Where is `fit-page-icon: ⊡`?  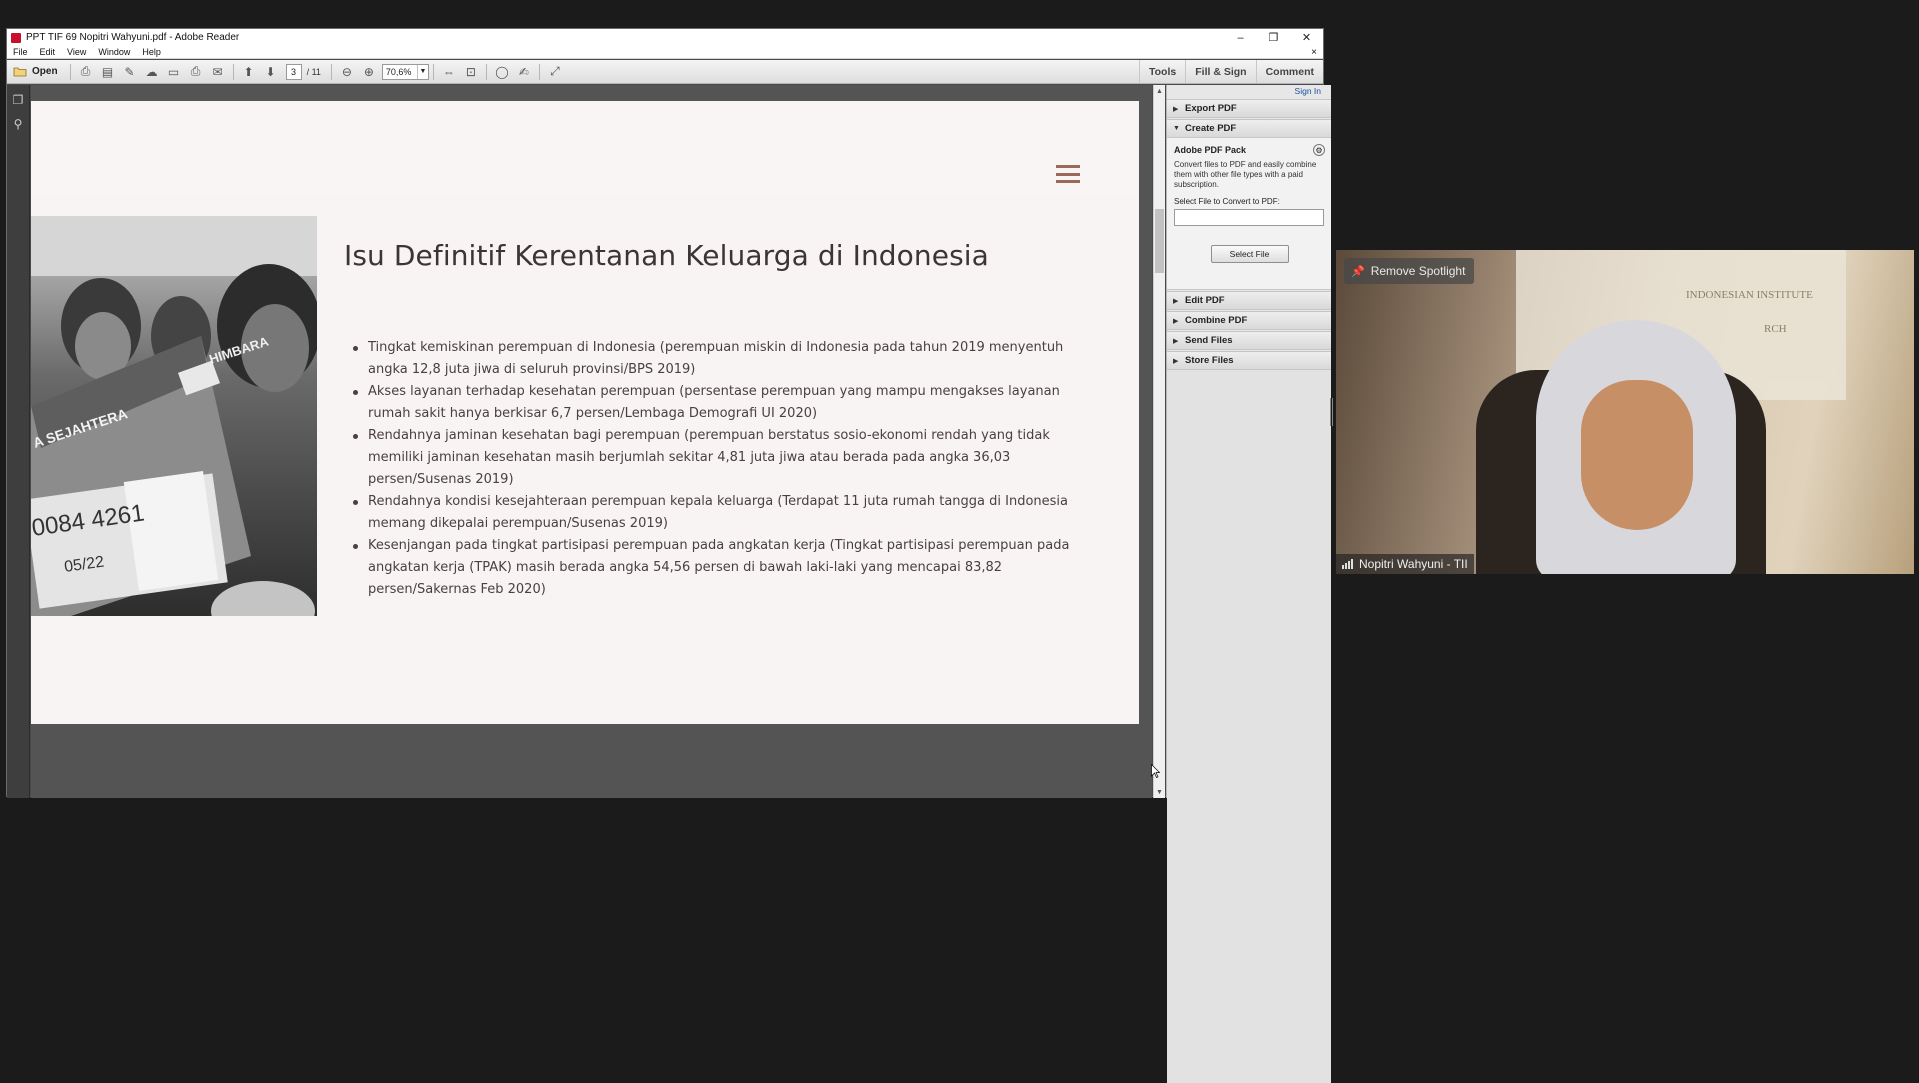
fit-page-icon: ⊡ is located at coordinates (471, 72).